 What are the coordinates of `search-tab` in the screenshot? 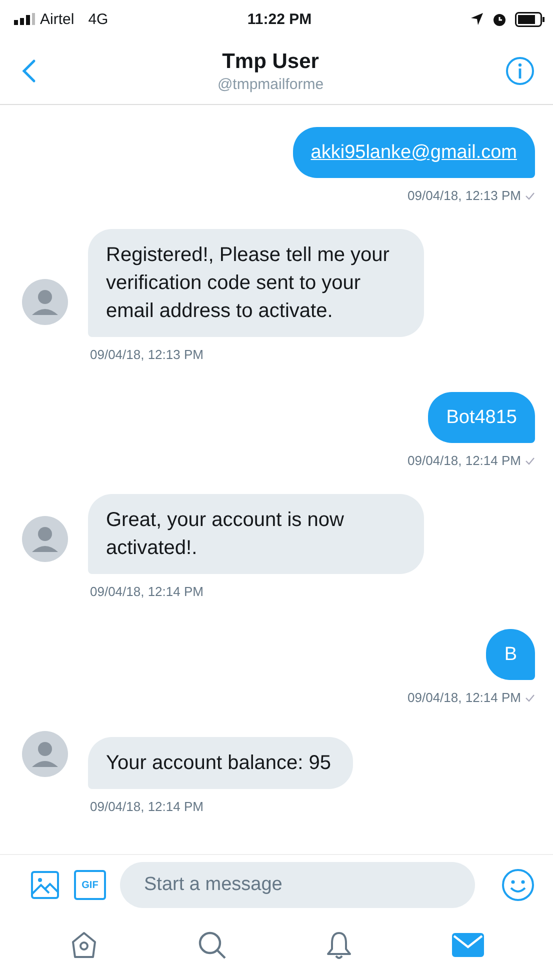 It's located at (211, 945).